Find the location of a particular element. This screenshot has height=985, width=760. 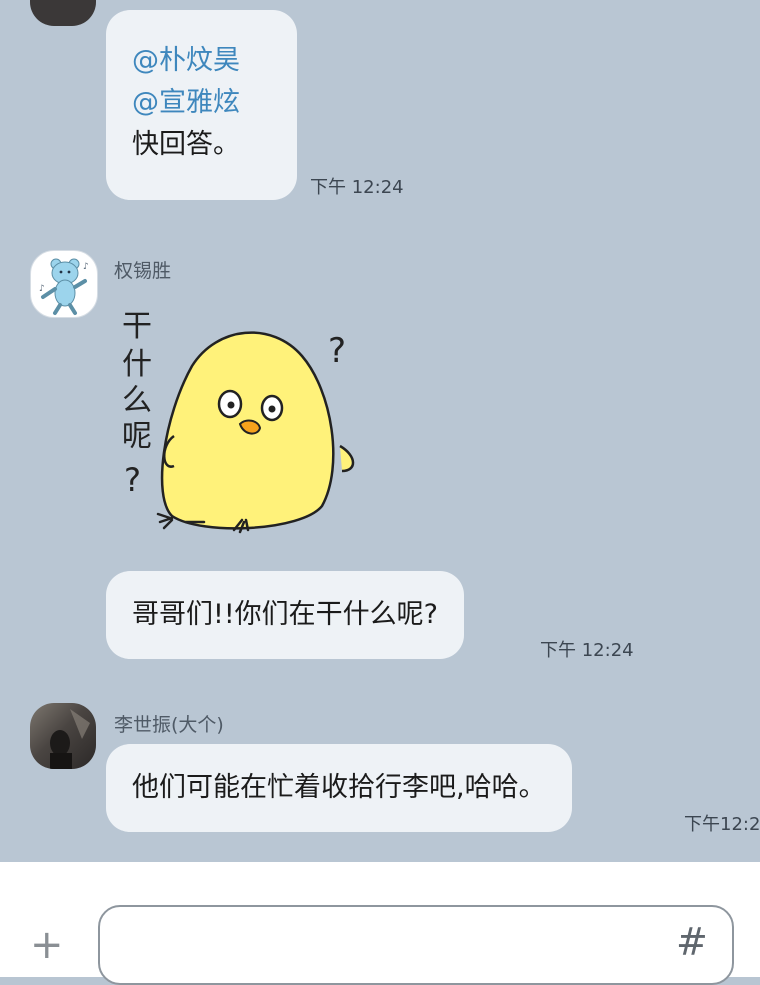

hash-icon: # is located at coordinates (692, 942).